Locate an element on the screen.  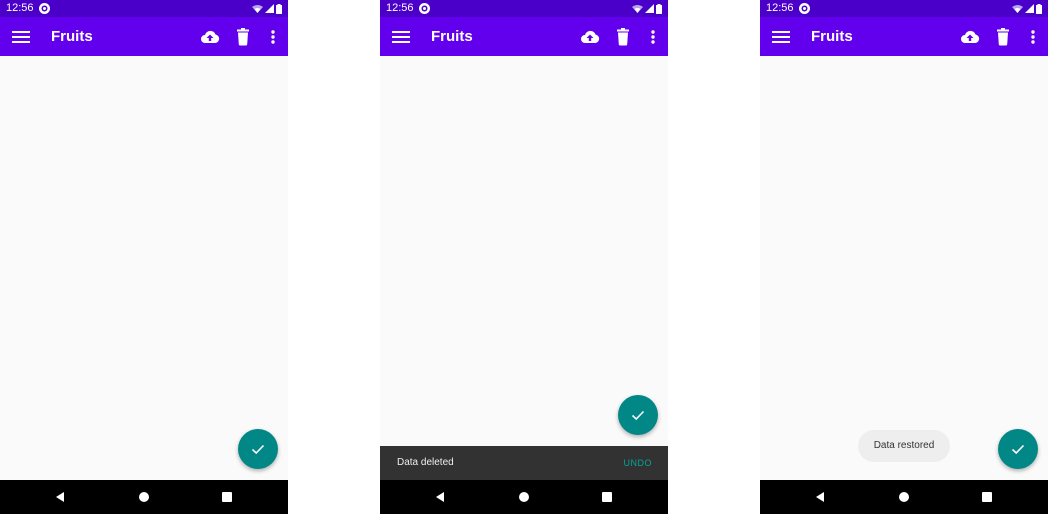
toast-message: Data restored is located at coordinates (904, 446).